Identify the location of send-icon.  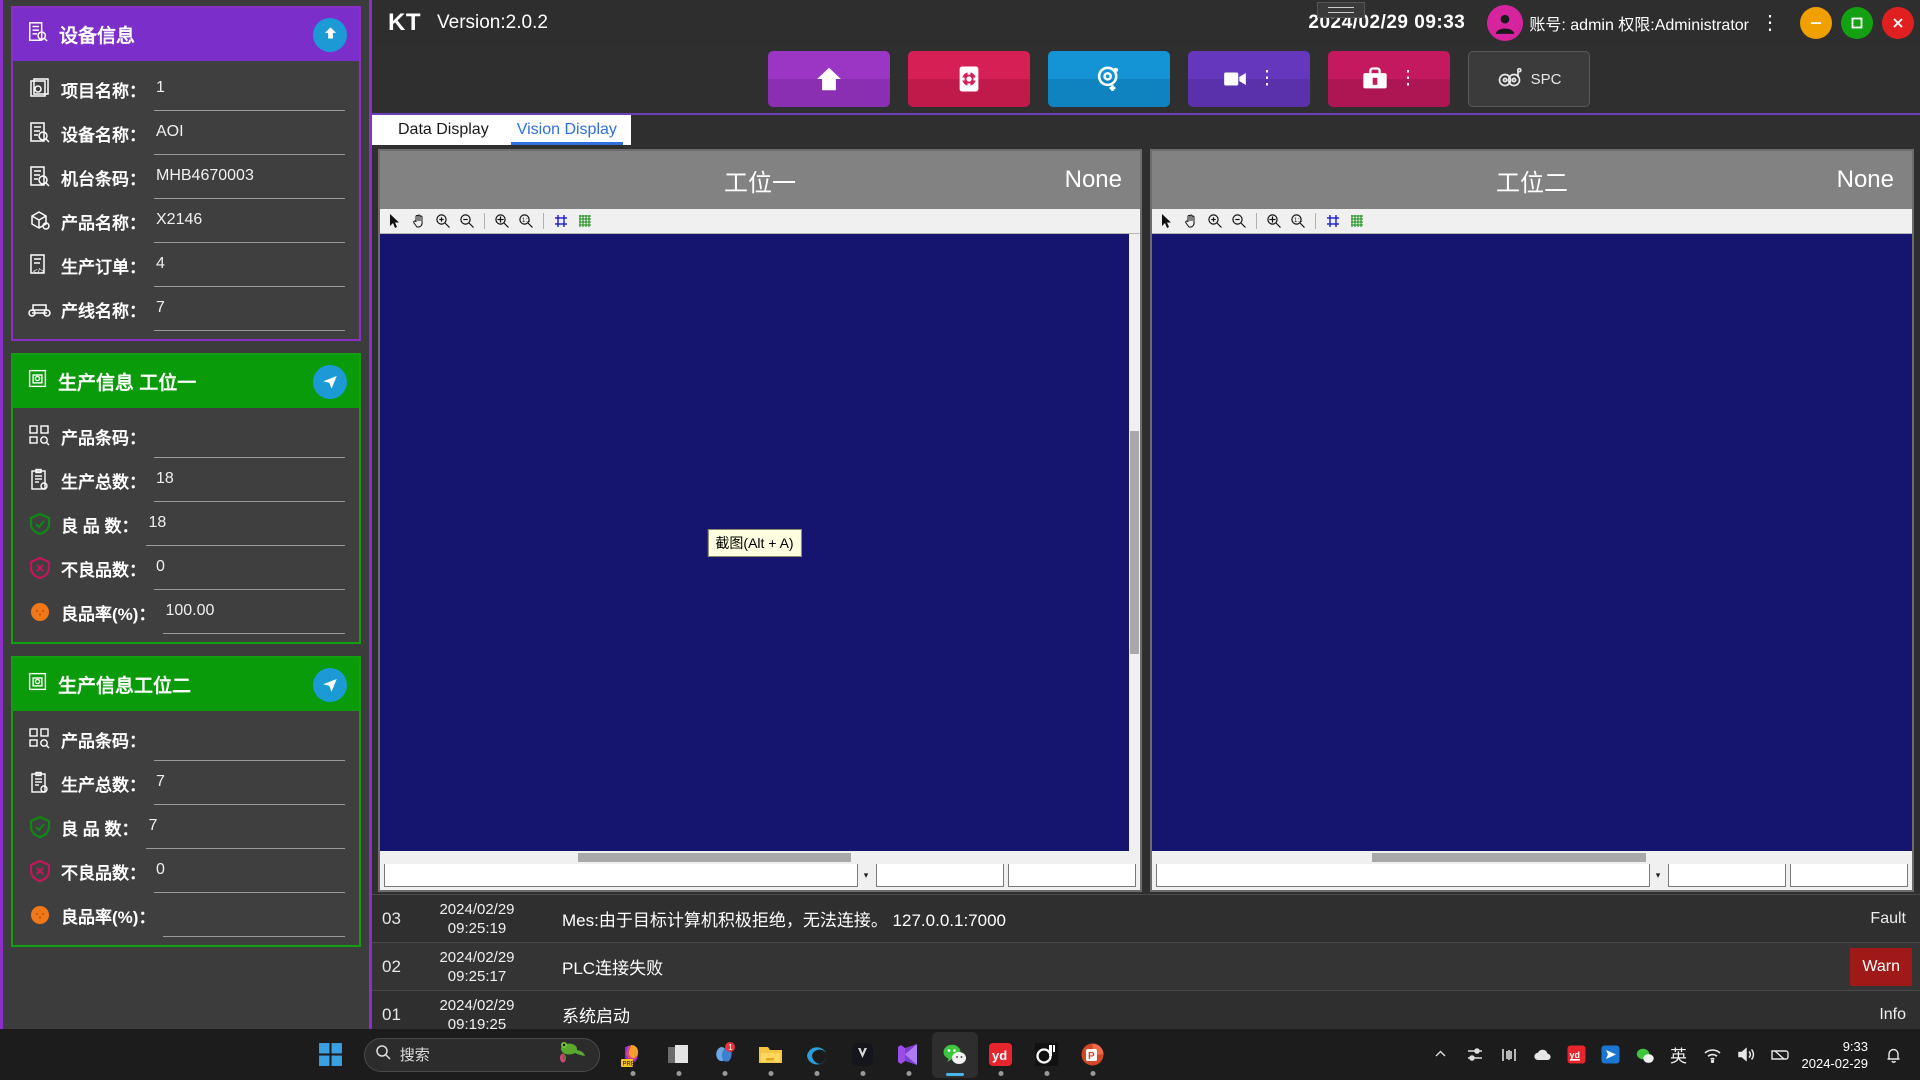
(1611, 1055).